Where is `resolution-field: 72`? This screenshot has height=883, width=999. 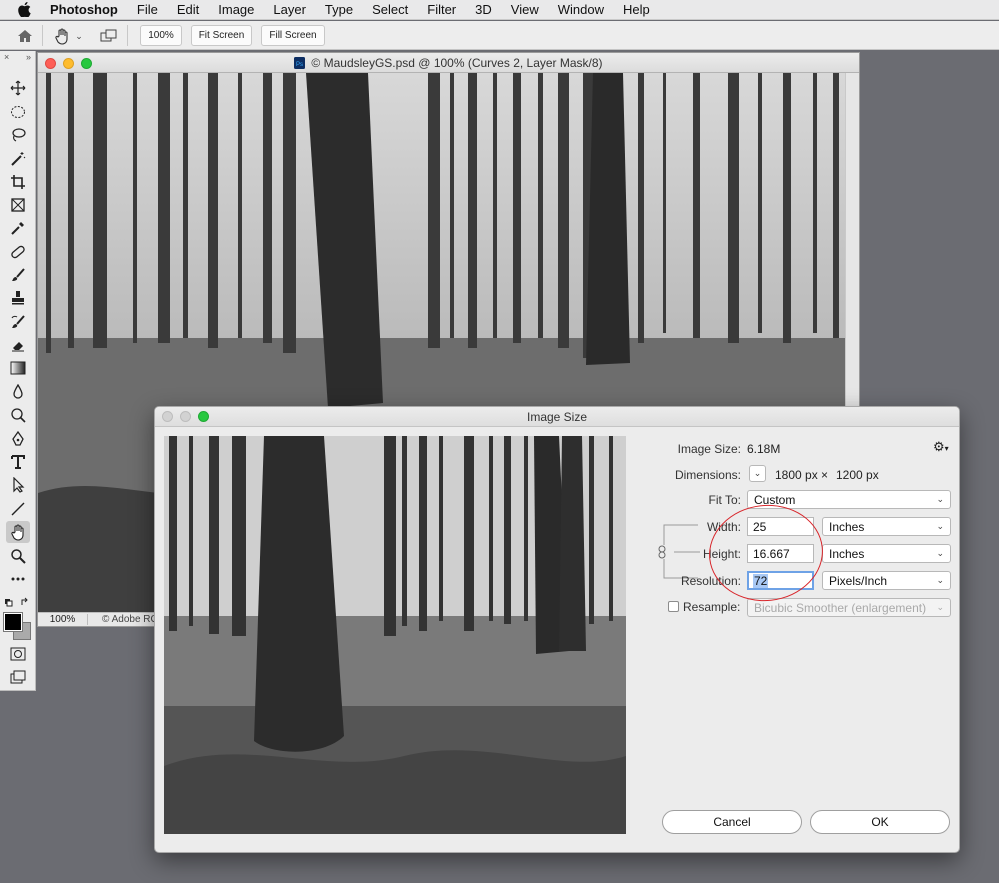 resolution-field: 72 is located at coordinates (780, 580).